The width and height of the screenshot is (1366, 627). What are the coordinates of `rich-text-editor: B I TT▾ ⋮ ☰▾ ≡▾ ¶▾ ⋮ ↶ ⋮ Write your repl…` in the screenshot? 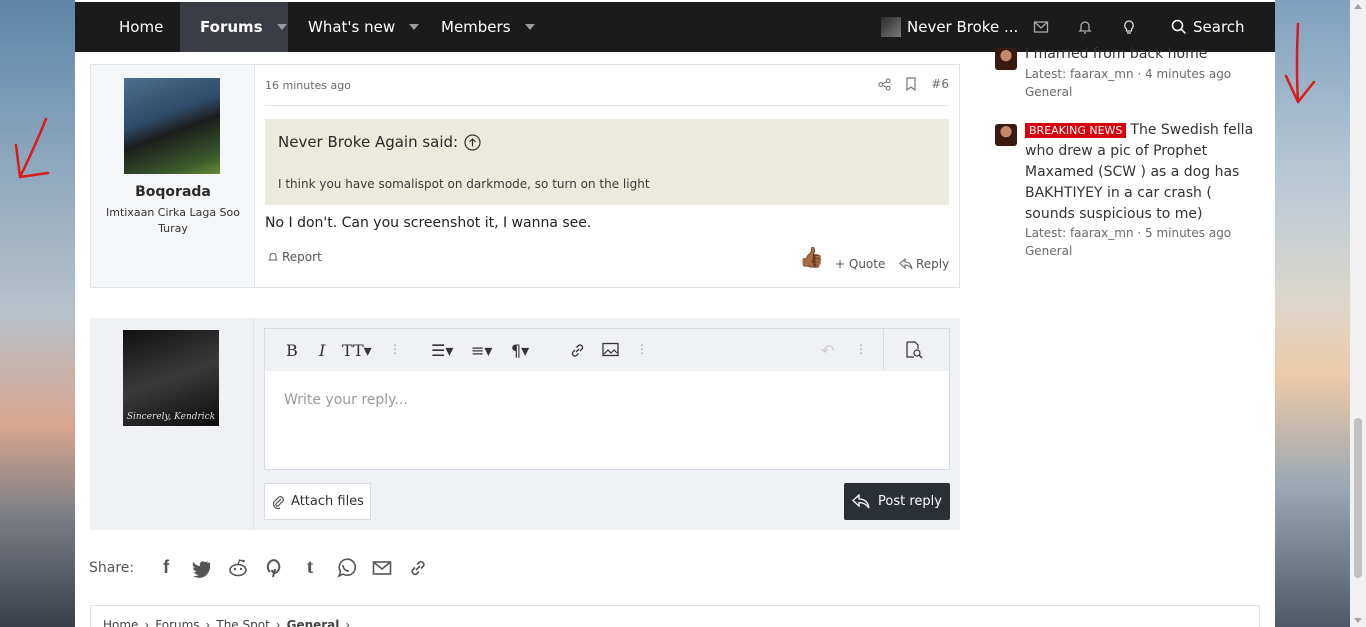 It's located at (607, 399).